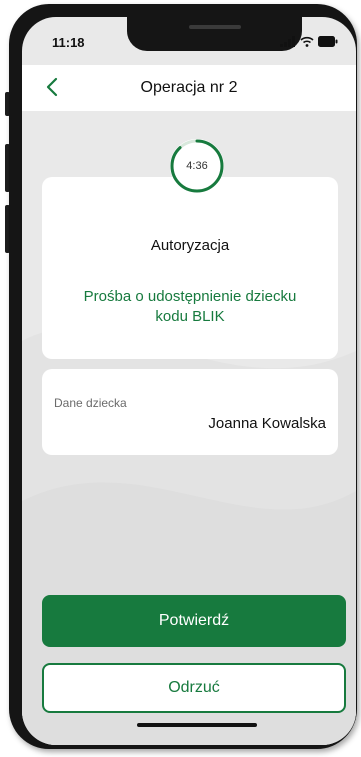  I want to click on child-data-card: Dane dziecka Joanna Kowalska, so click(190, 412).